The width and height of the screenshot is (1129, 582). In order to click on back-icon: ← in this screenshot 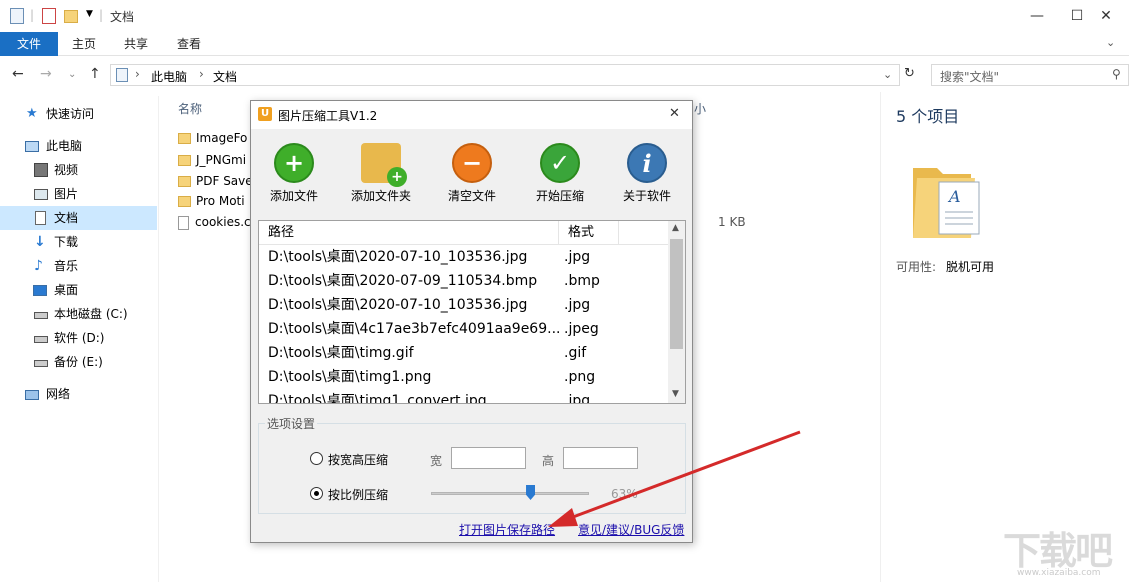, I will do `click(18, 74)`.